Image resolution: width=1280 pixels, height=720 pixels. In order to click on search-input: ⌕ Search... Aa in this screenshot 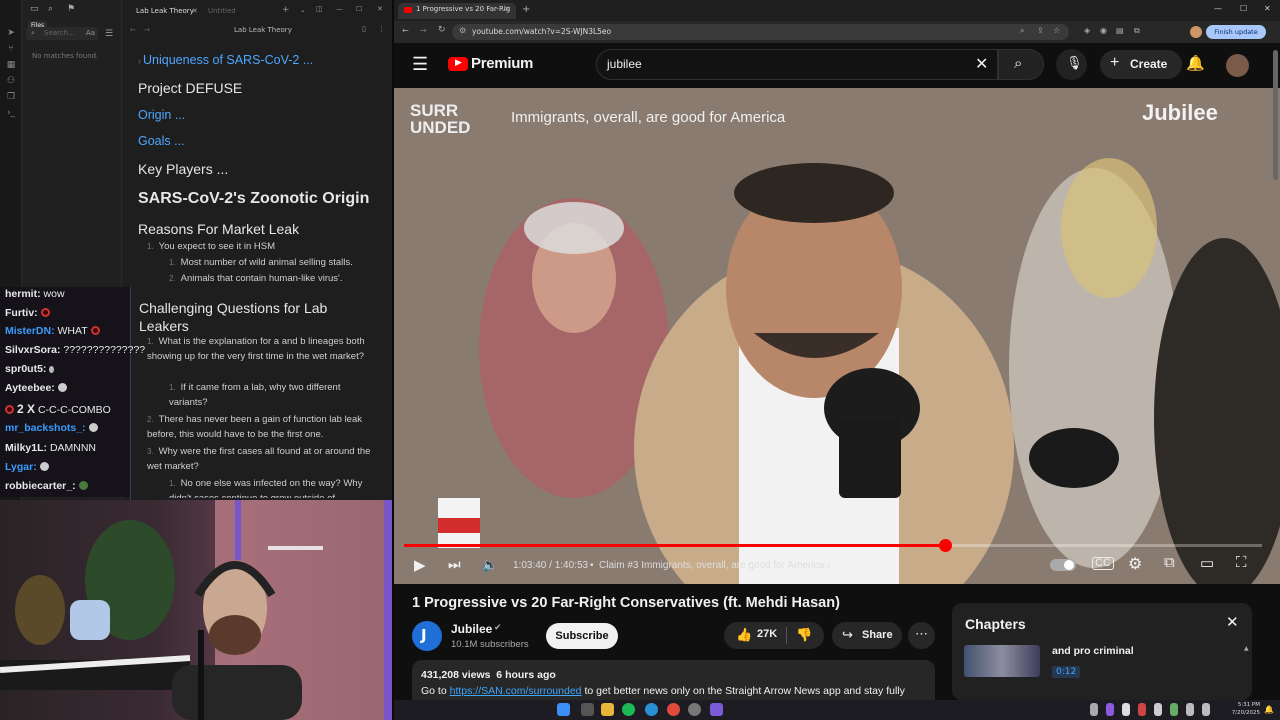, I will do `click(62, 33)`.